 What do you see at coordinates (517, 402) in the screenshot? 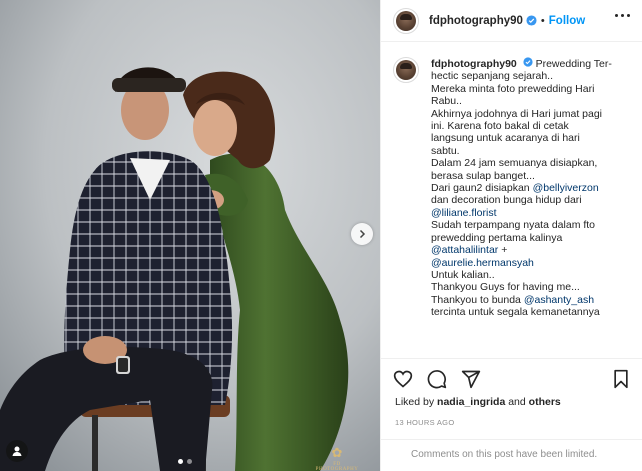
I see `likes-and: and` at bounding box center [517, 402].